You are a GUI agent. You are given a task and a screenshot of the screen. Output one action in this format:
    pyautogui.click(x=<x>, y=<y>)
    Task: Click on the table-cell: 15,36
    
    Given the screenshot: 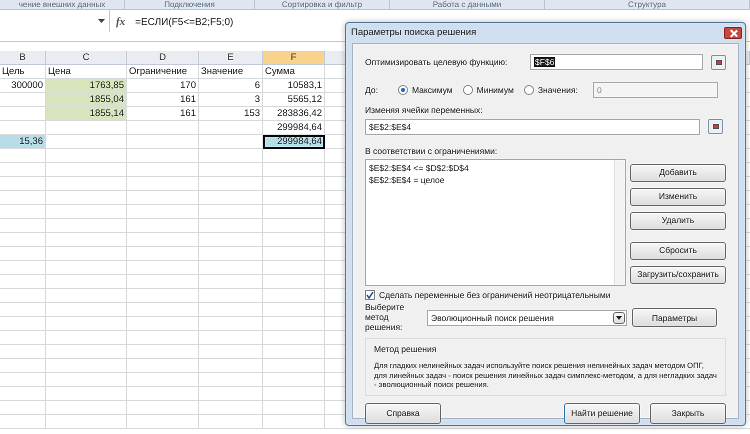 What is the action you would take?
    pyautogui.click(x=23, y=142)
    